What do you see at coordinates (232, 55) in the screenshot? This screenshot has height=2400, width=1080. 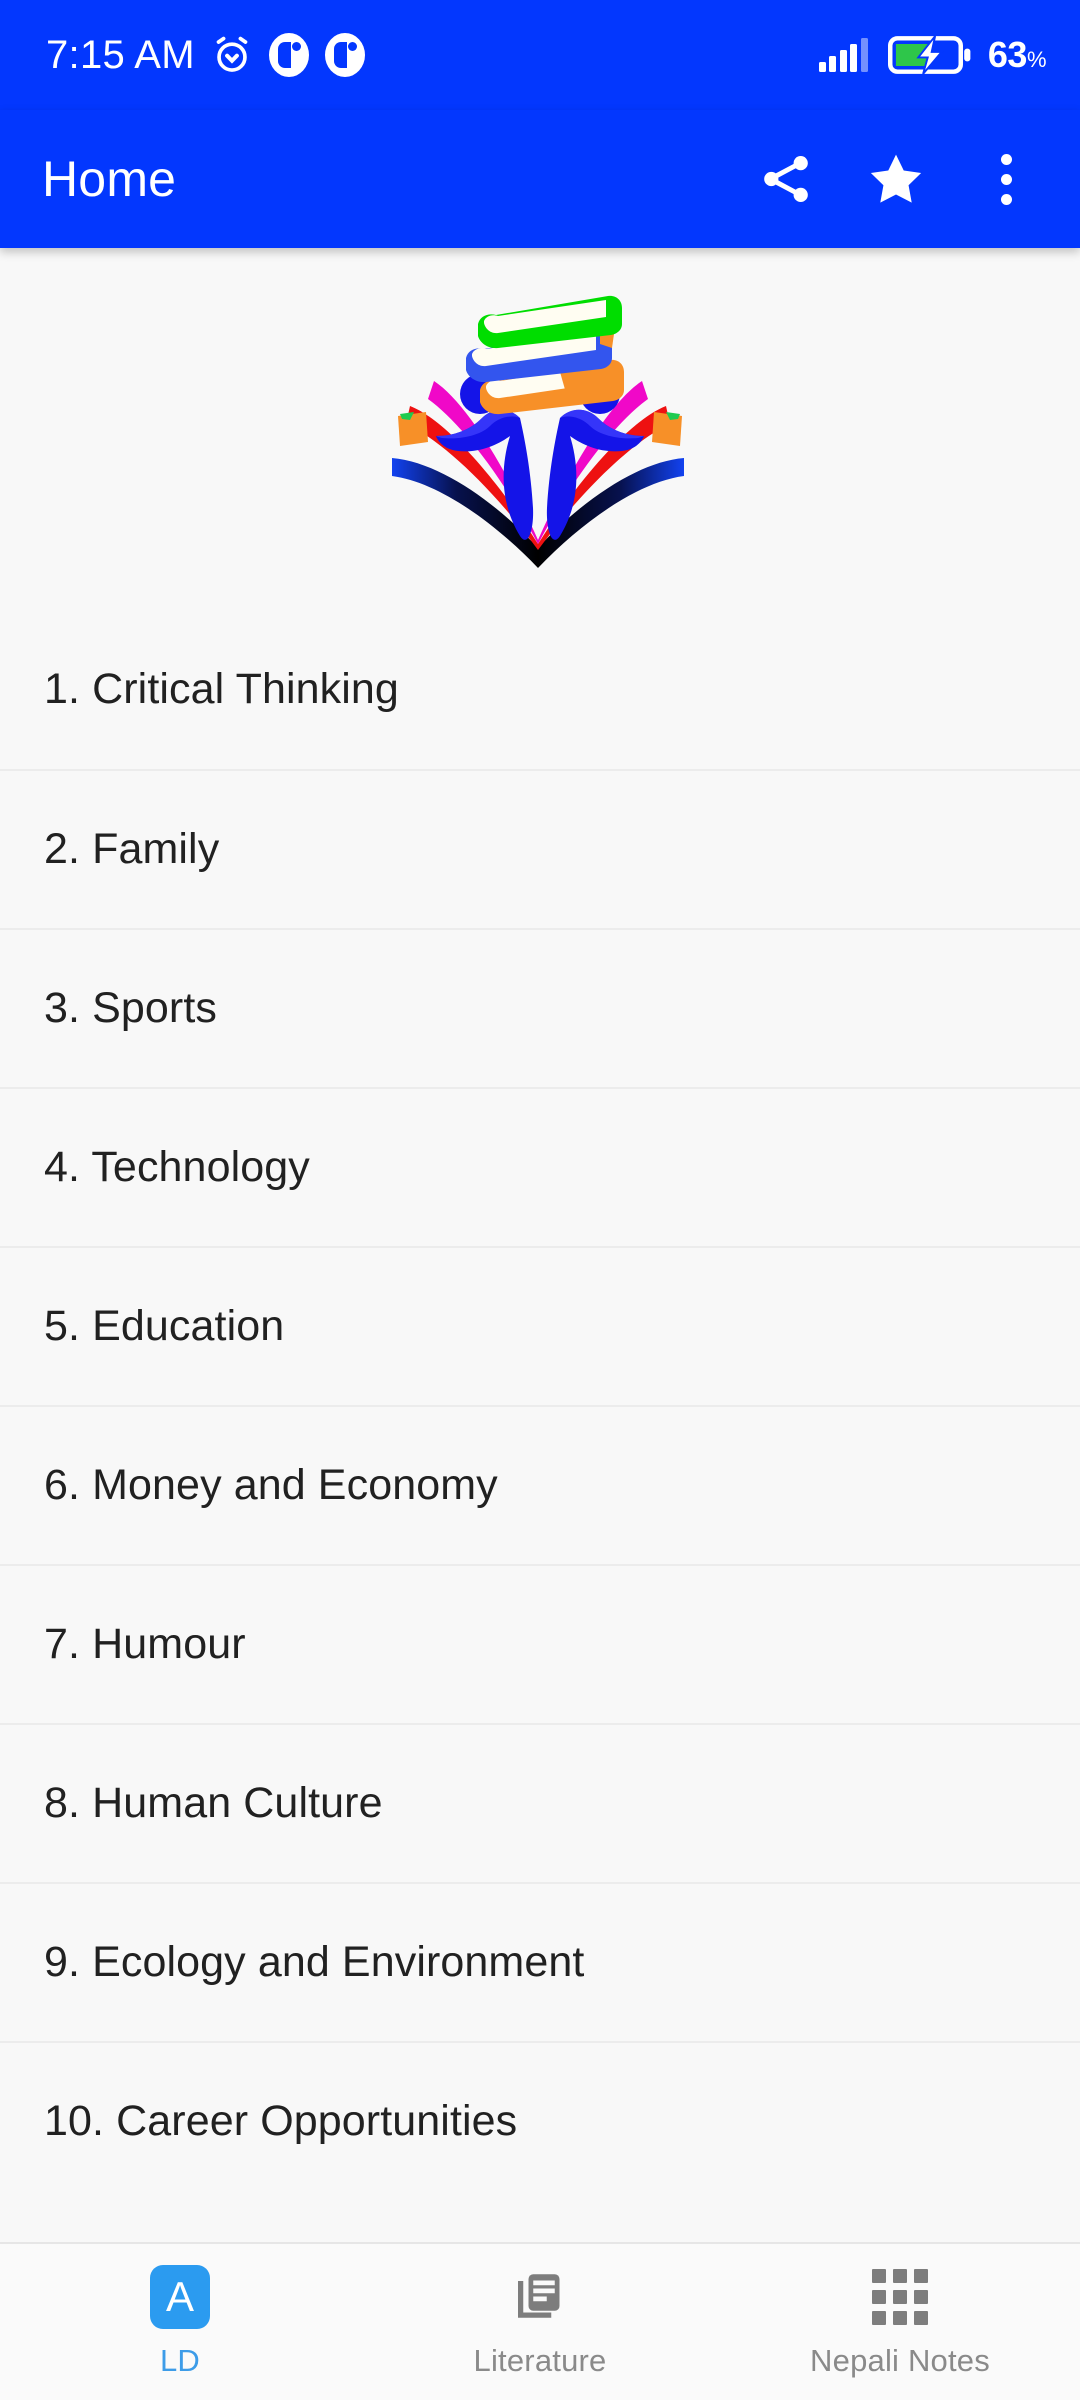 I see `alarm-icon` at bounding box center [232, 55].